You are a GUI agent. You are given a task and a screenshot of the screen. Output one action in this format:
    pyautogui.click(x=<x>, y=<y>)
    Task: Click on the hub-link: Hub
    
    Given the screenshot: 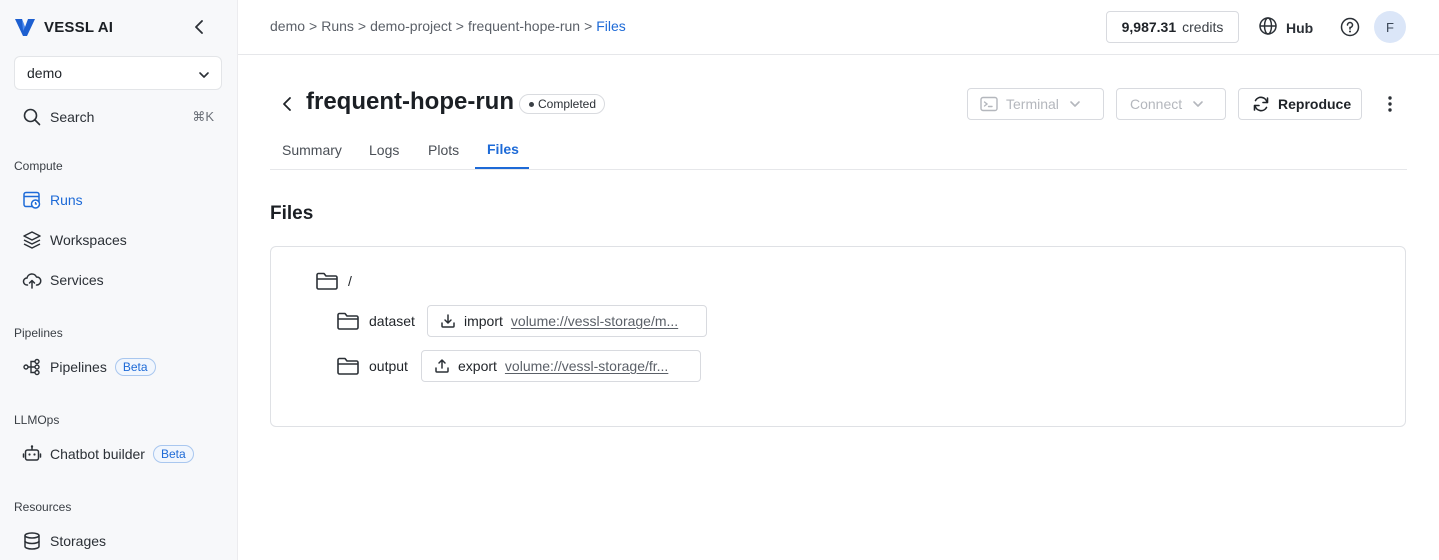 What is the action you would take?
    pyautogui.click(x=1285, y=27)
    